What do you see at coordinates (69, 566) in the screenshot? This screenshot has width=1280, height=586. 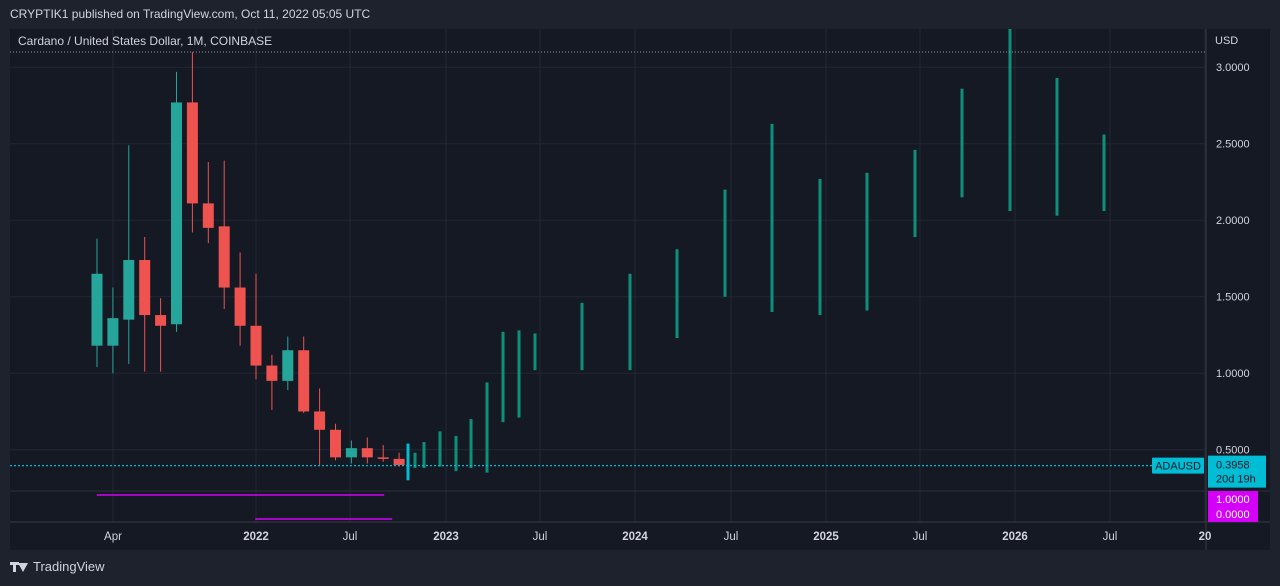 I see `footer-brand: TradingView` at bounding box center [69, 566].